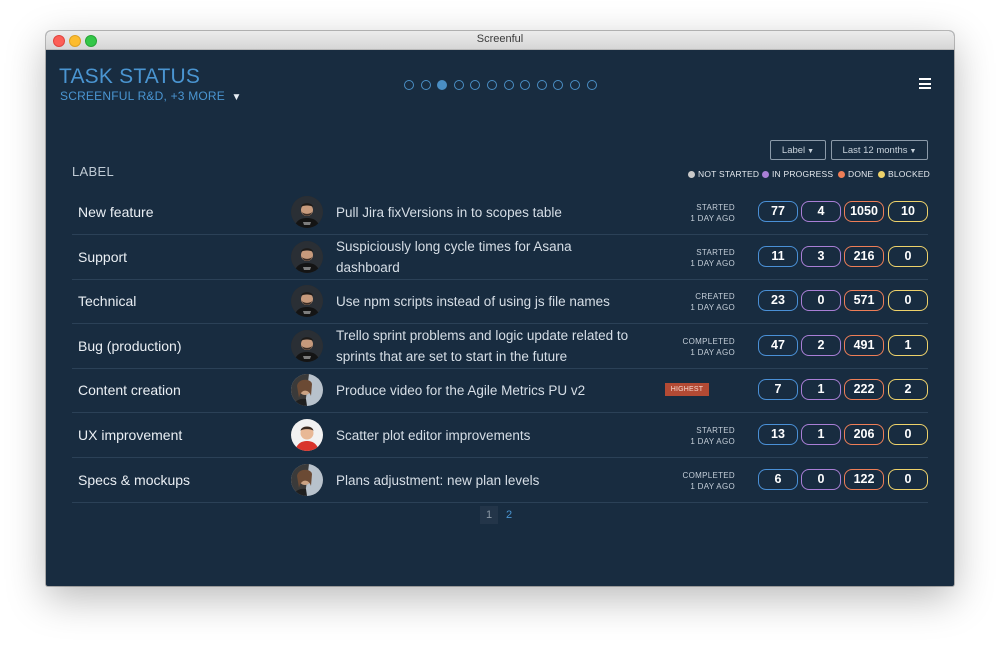 This screenshot has height=647, width=1000. What do you see at coordinates (864, 390) in the screenshot?
I see `count-done: 222` at bounding box center [864, 390].